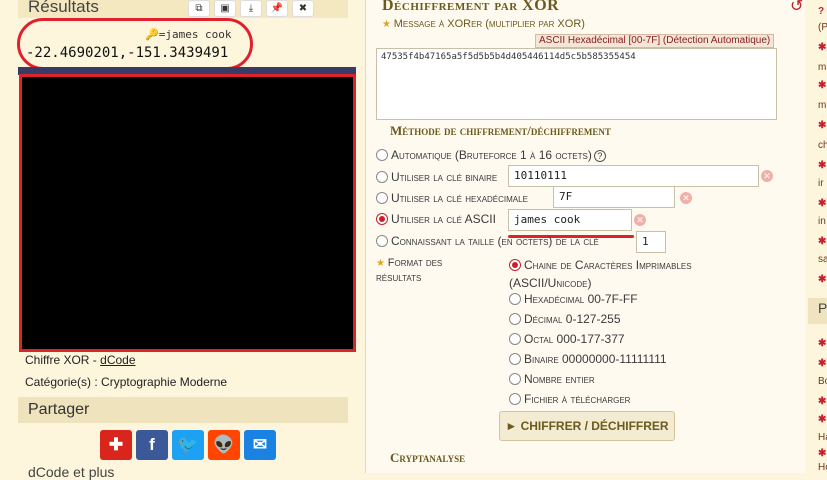 This screenshot has width=827, height=480. Describe the element at coordinates (633, 176) in the screenshot. I see `binary-key-input: 10110111` at that location.